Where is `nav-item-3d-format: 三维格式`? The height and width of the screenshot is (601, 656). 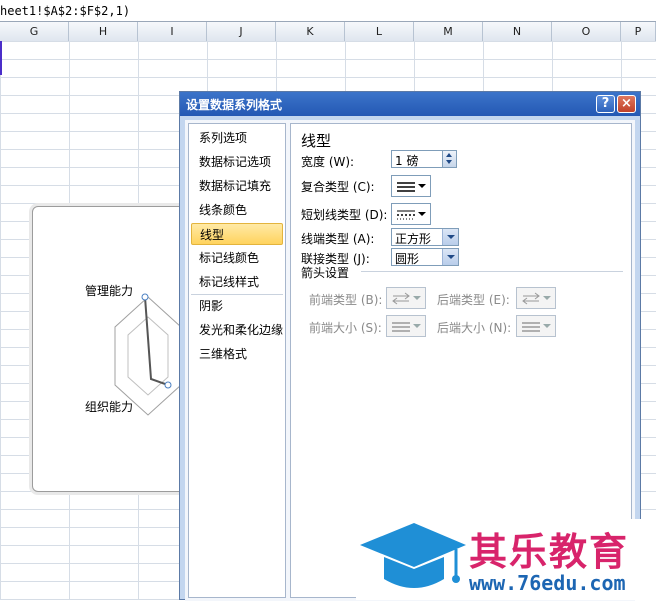 nav-item-3d-format: 三维格式 is located at coordinates (237, 354).